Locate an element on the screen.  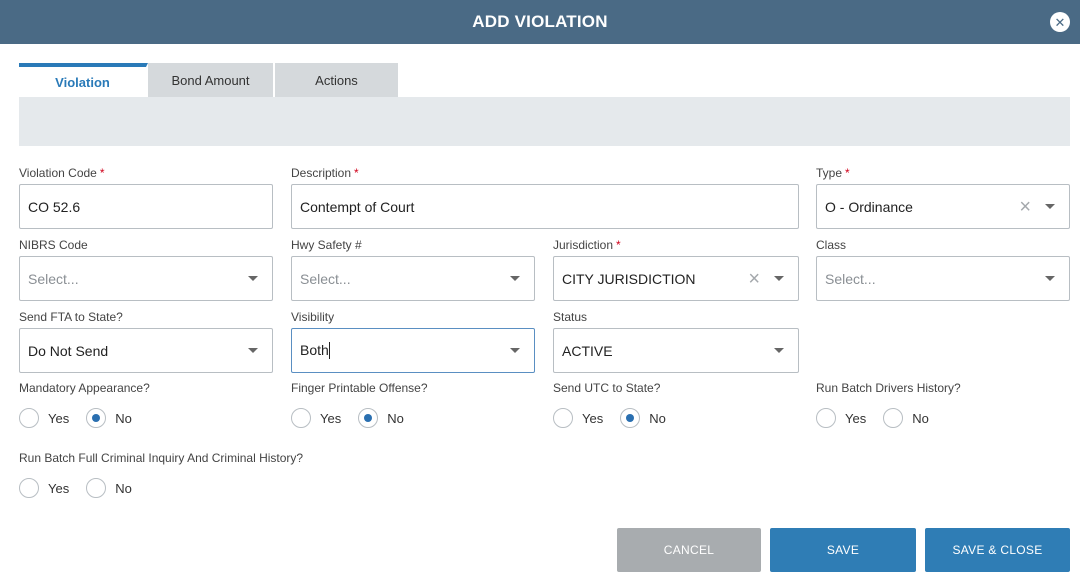
violation-code-field: Violation Code * CO 52.6 is located at coordinates (146, 197).